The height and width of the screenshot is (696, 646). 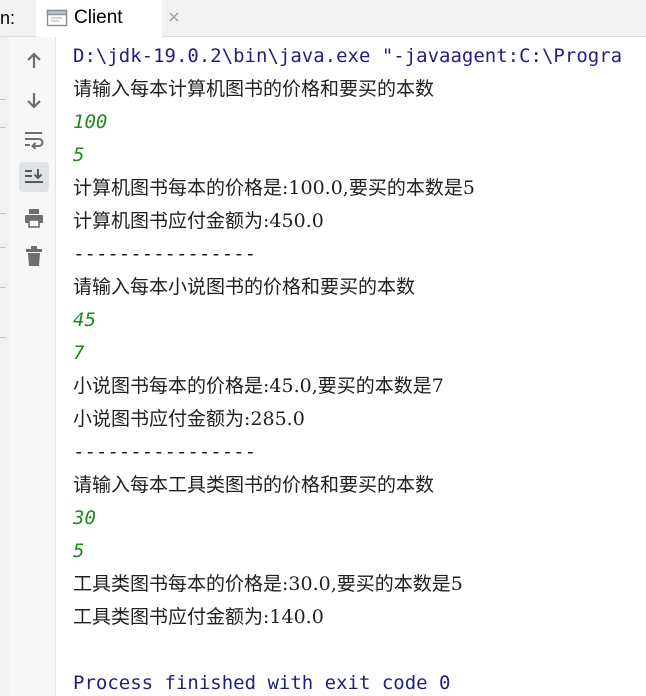 What do you see at coordinates (198, 221) in the screenshot?
I see `console-line-output: 计算机图书应付金额为:450.0` at bounding box center [198, 221].